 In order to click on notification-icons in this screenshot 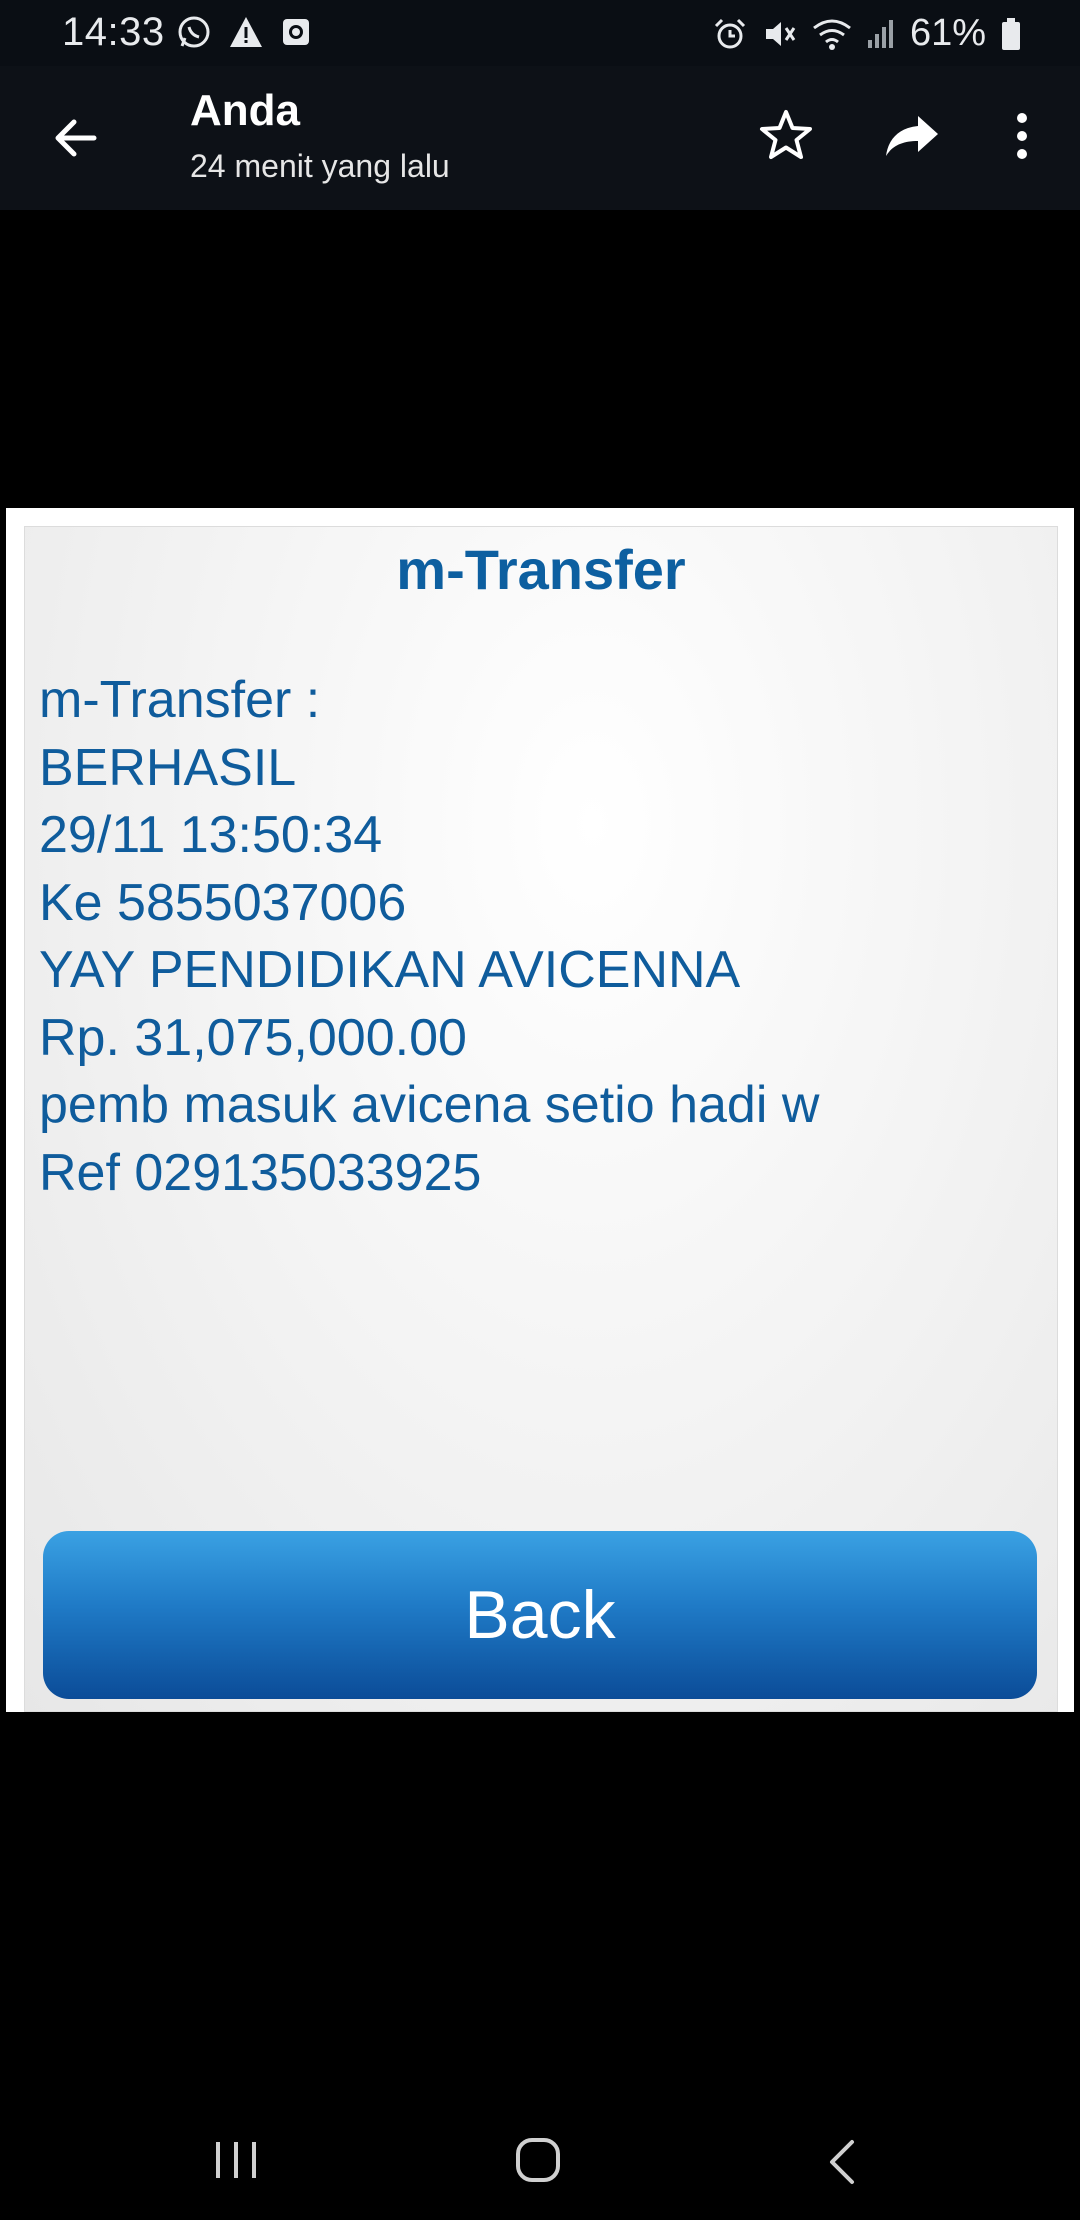, I will do `click(244, 32)`.